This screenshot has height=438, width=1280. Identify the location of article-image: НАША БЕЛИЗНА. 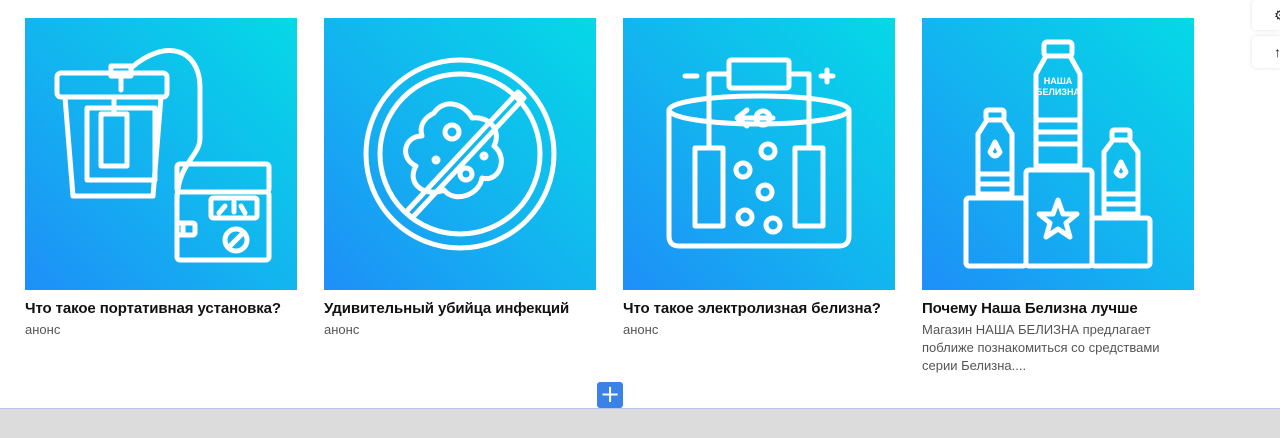
(1058, 154).